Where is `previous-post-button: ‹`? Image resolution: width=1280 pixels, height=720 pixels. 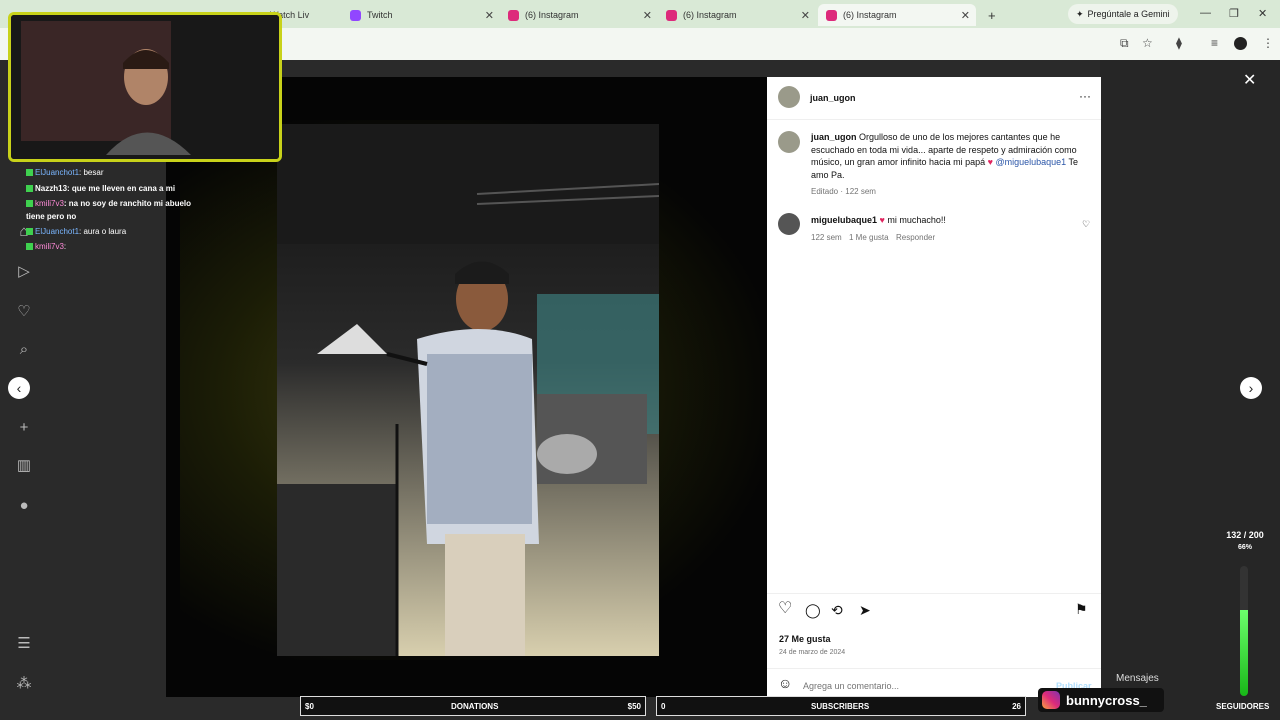 previous-post-button: ‹ is located at coordinates (19, 388).